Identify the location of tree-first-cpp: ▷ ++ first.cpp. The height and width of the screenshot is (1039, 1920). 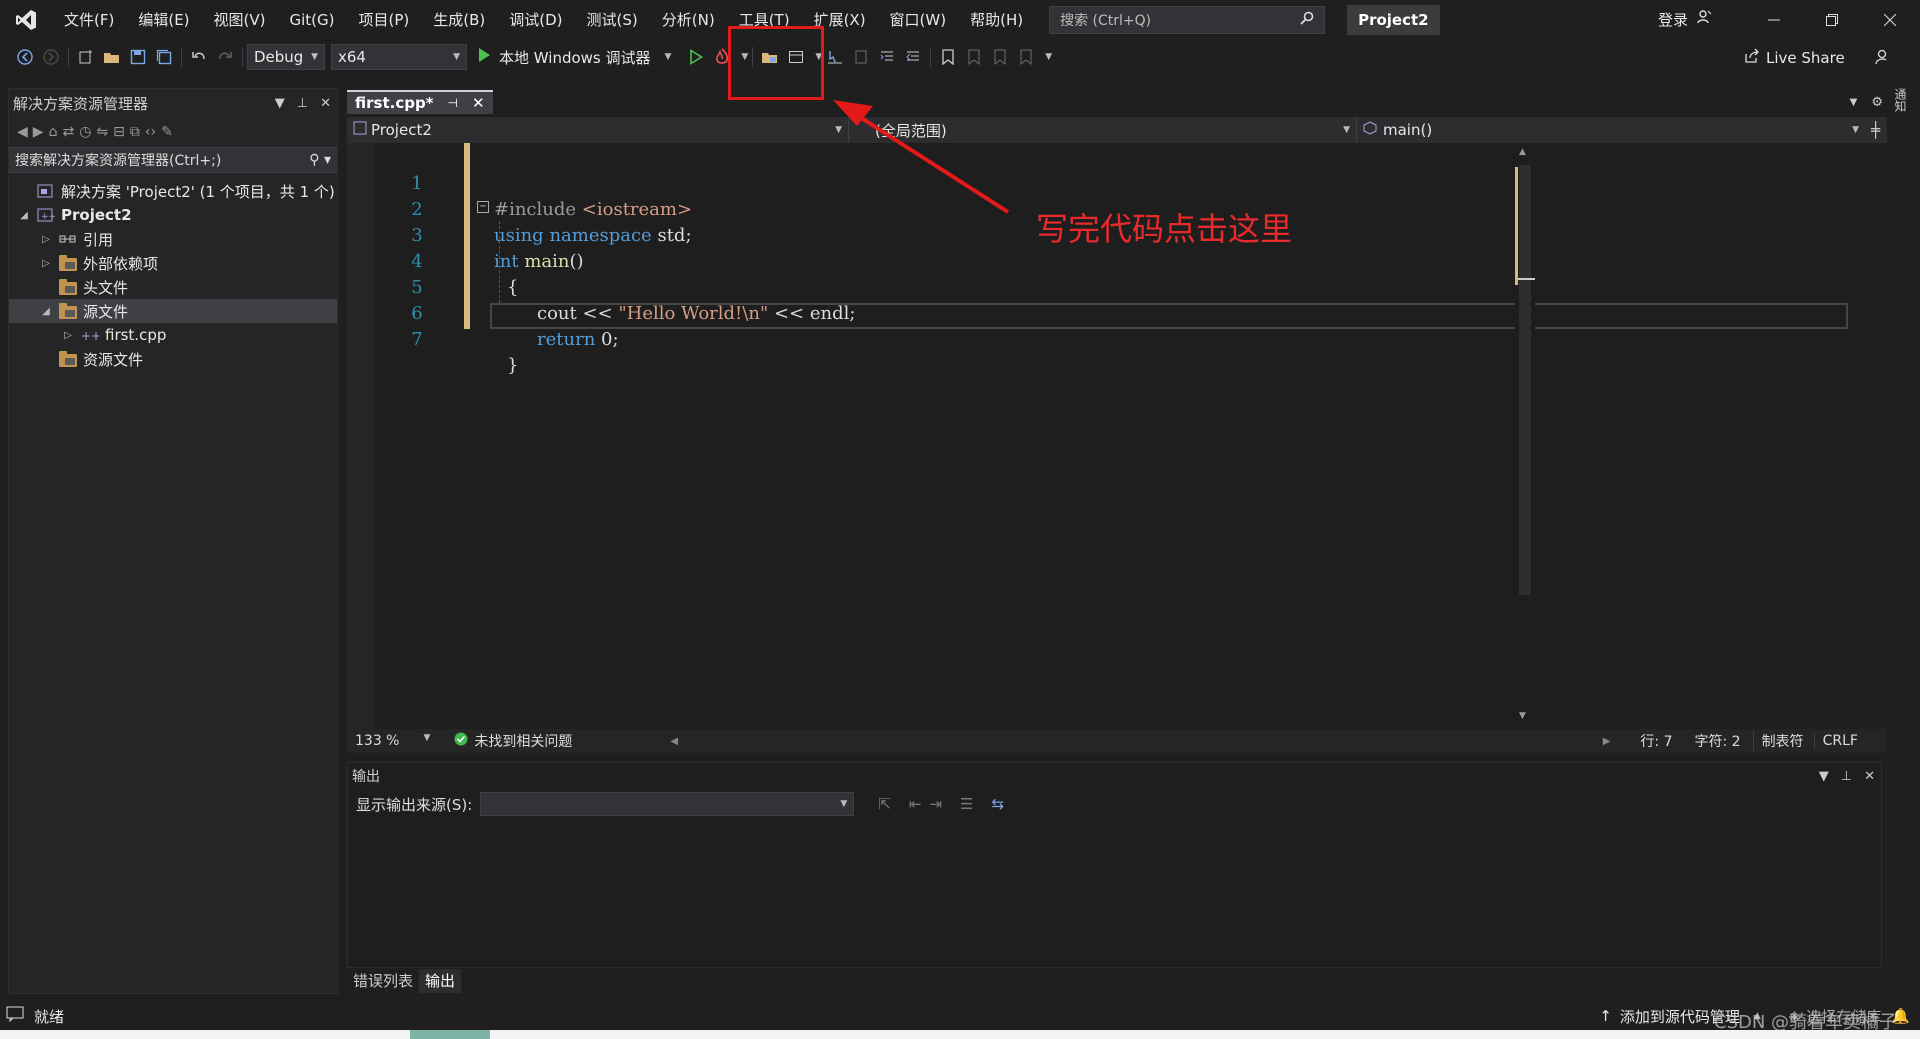
(173, 335).